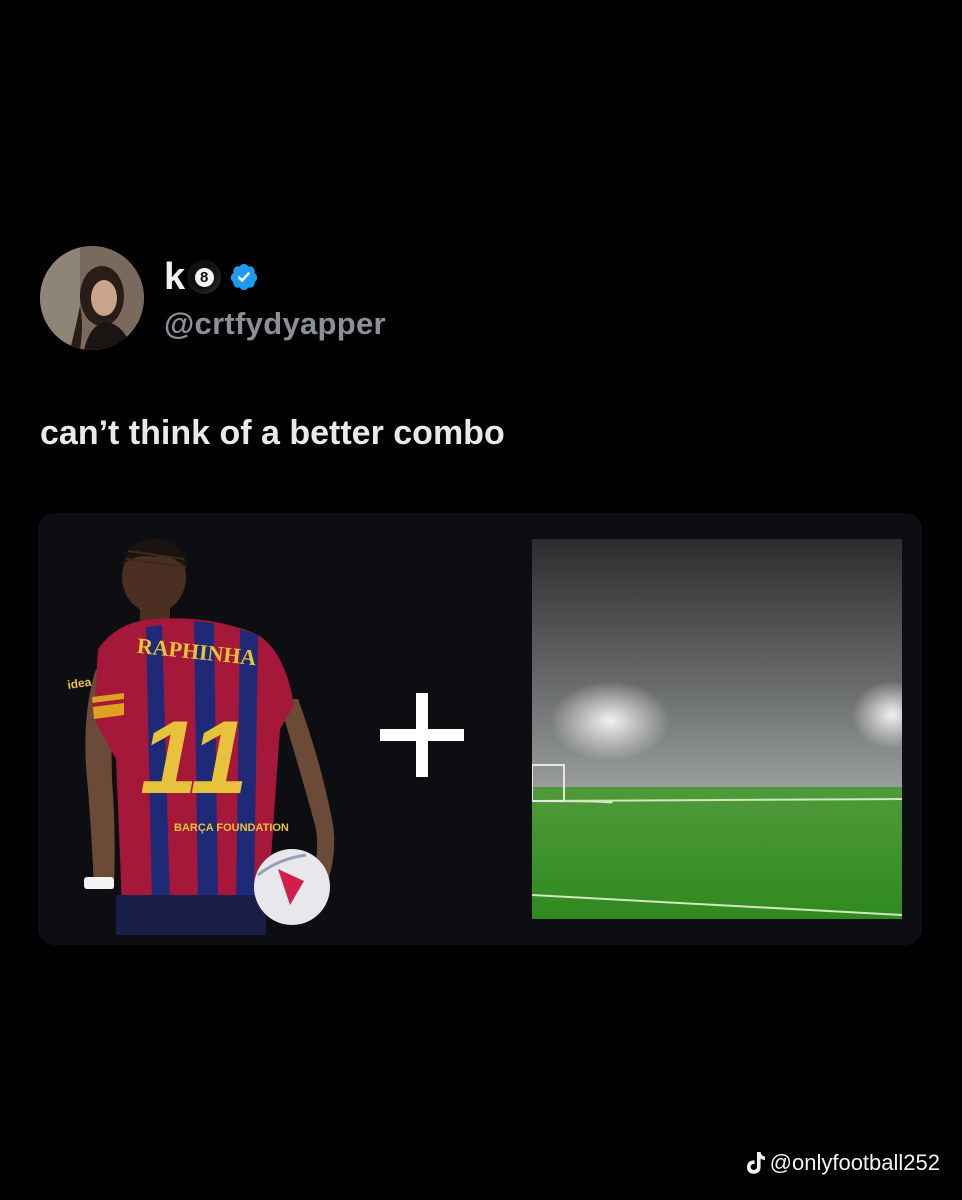 The image size is (962, 1200). I want to click on plus-icon, so click(422, 735).